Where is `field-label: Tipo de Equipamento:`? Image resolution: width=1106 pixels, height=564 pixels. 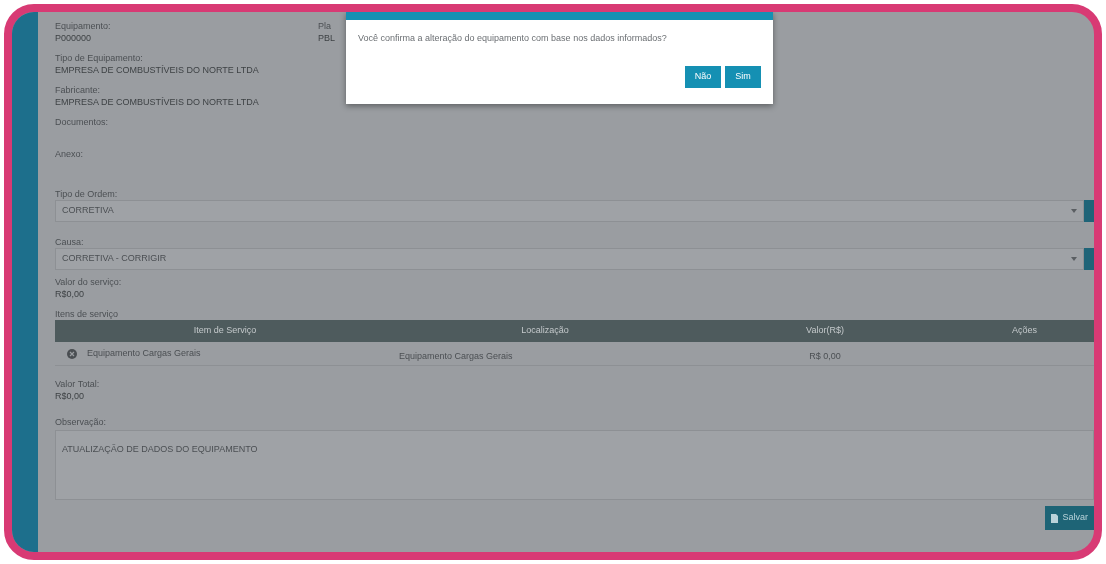 field-label: Tipo de Equipamento: is located at coordinates (99, 58).